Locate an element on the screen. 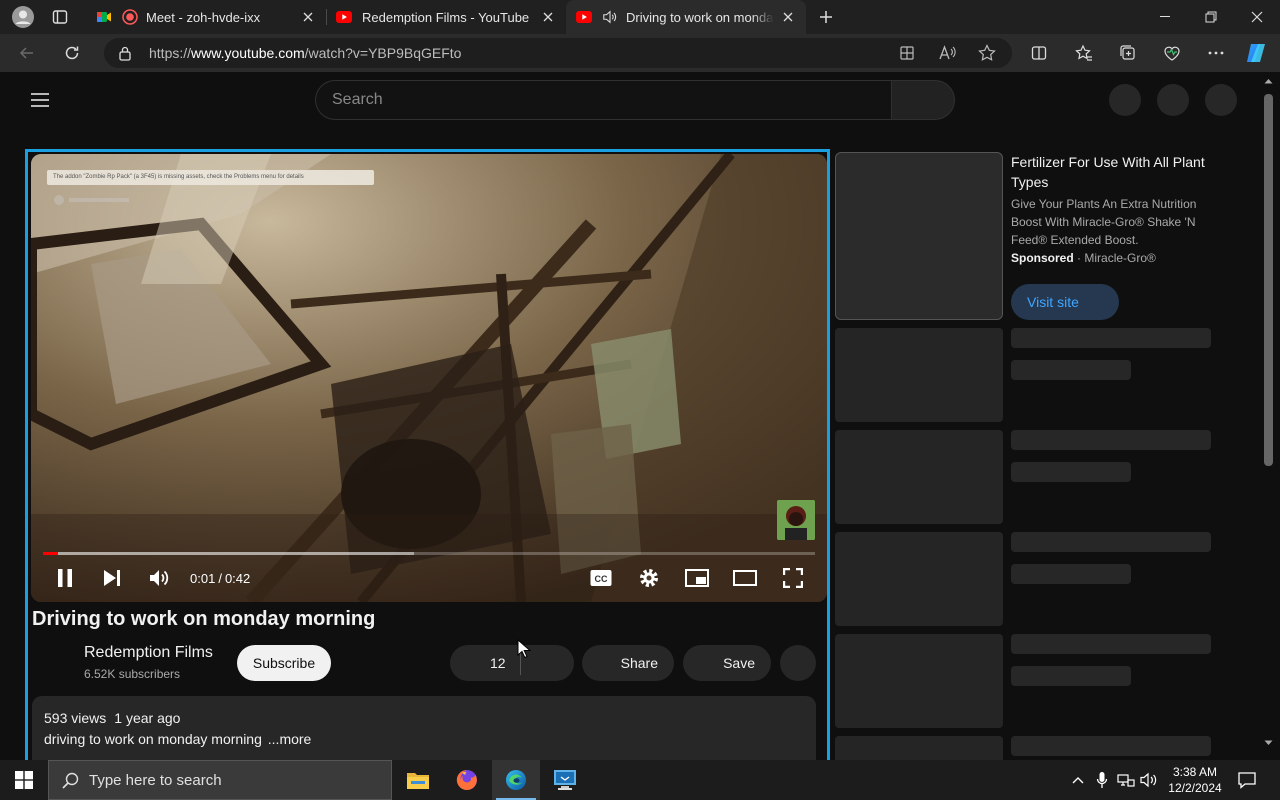  progress-bar is located at coordinates (429, 553).